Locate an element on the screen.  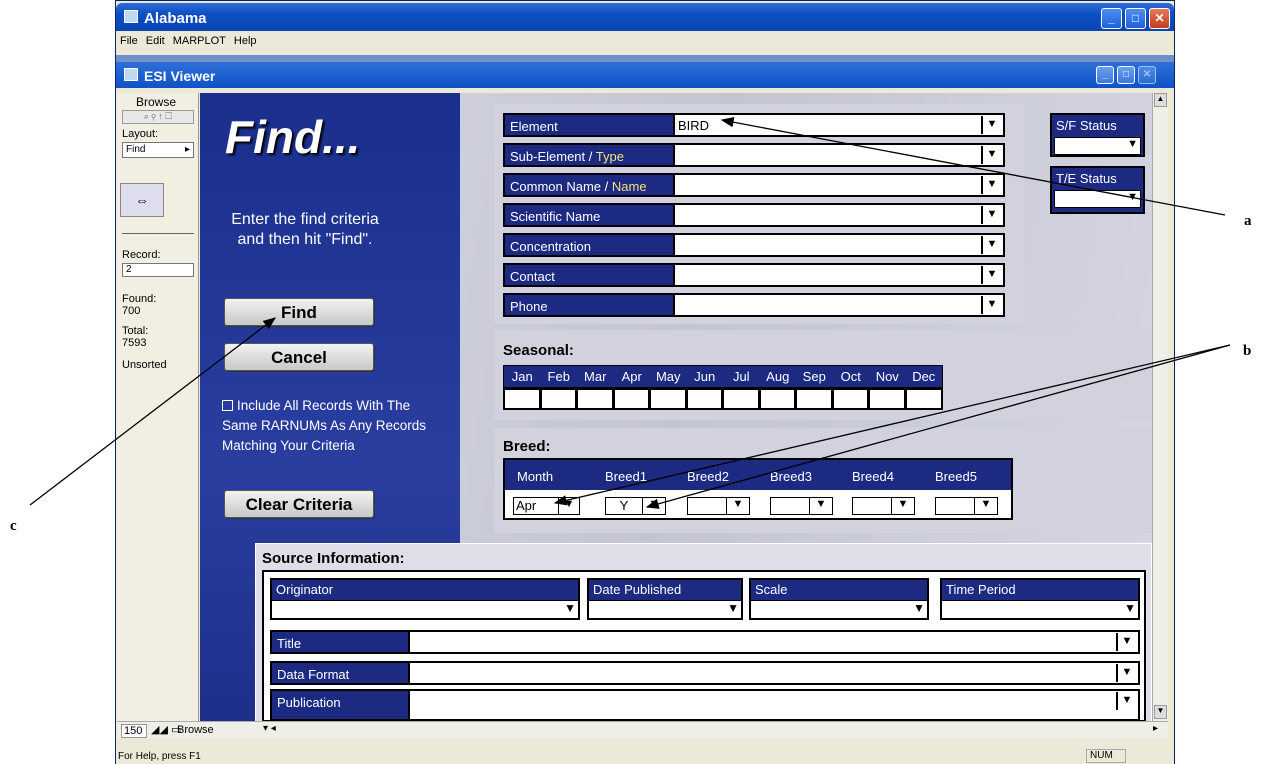
arrow-c is located at coordinates (153, 411).